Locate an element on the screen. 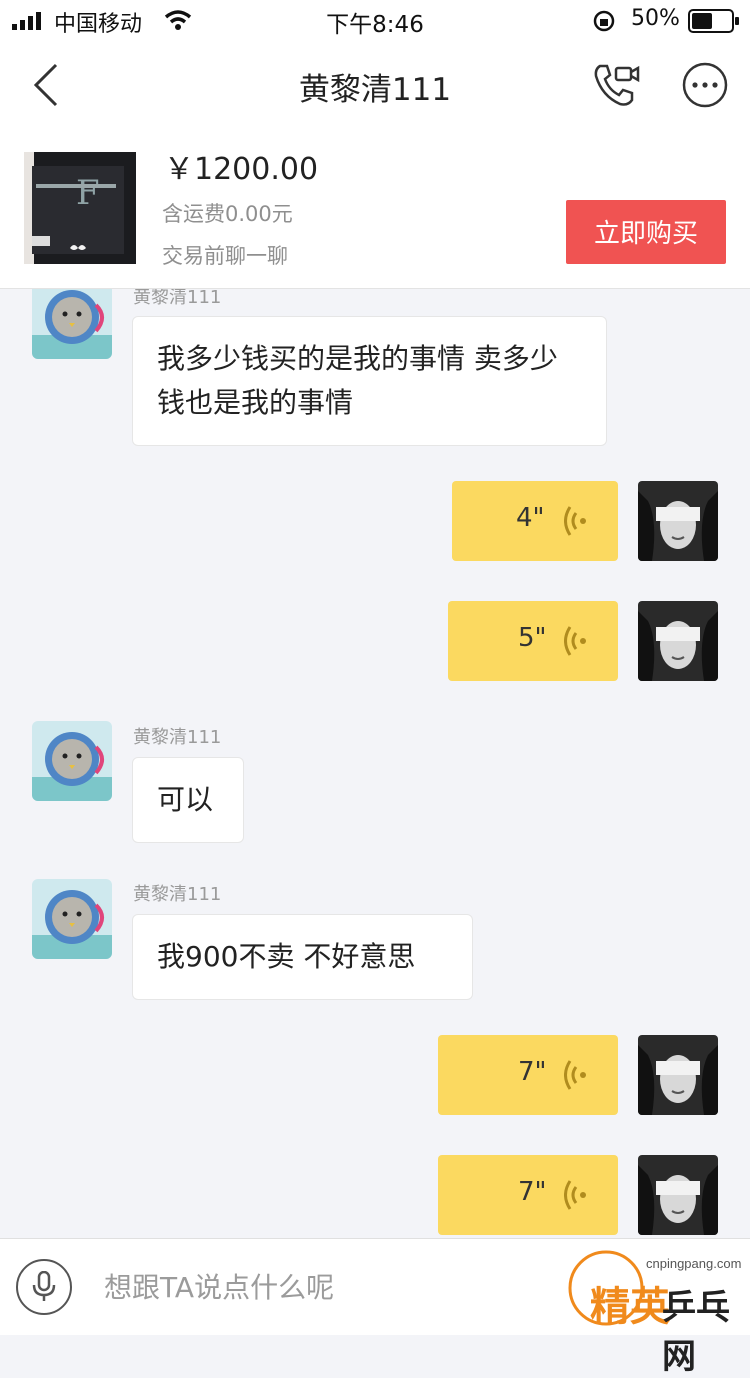 This screenshot has width=750, height=1378. voice-input-button is located at coordinates (44, 1287).